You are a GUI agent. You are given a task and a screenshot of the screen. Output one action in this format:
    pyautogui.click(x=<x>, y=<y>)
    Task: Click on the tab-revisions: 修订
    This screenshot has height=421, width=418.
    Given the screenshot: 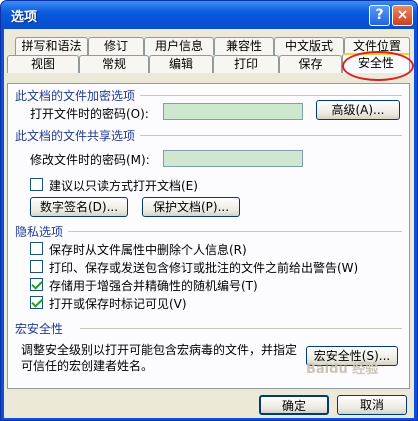 What is the action you would take?
    pyautogui.click(x=116, y=46)
    